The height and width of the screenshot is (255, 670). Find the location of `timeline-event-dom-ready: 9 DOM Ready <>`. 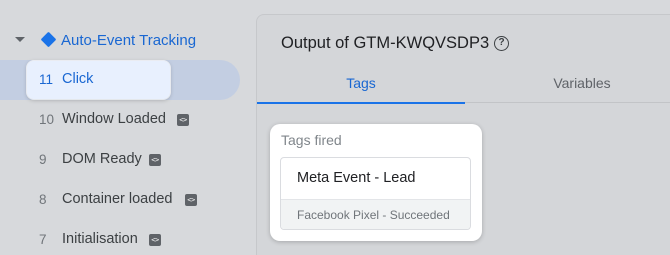

timeline-event-dom-ready: 9 DOM Ready <> is located at coordinates (126, 160).